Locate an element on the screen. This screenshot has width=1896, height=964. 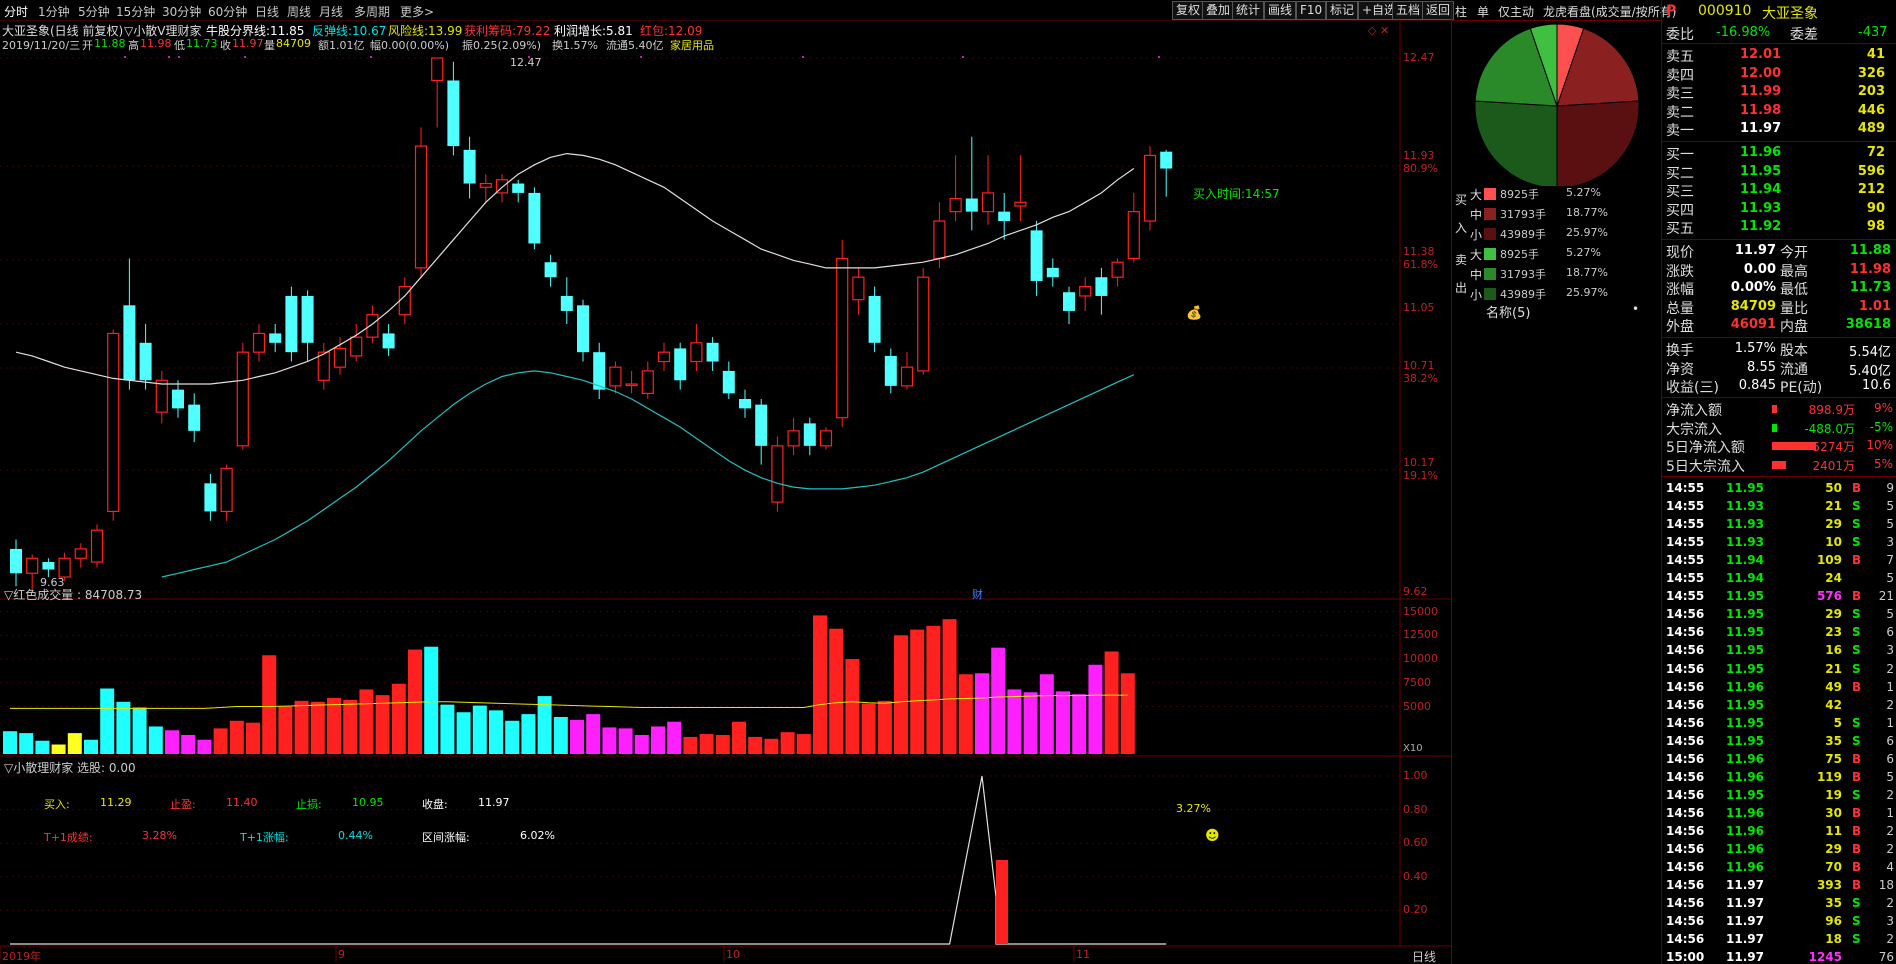
tick-side: B is located at coordinates (1857, 686).